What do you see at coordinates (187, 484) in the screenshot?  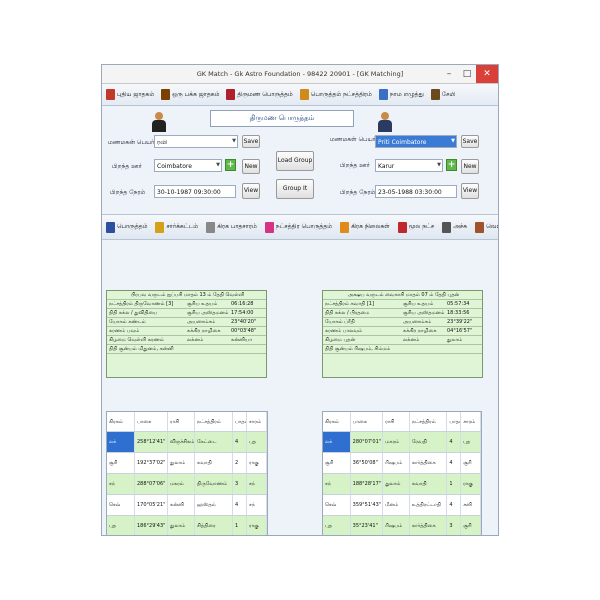 I see `table-row: சந் 288°07'06" மகரம் திருவோணம் 3 சந்` at bounding box center [187, 484].